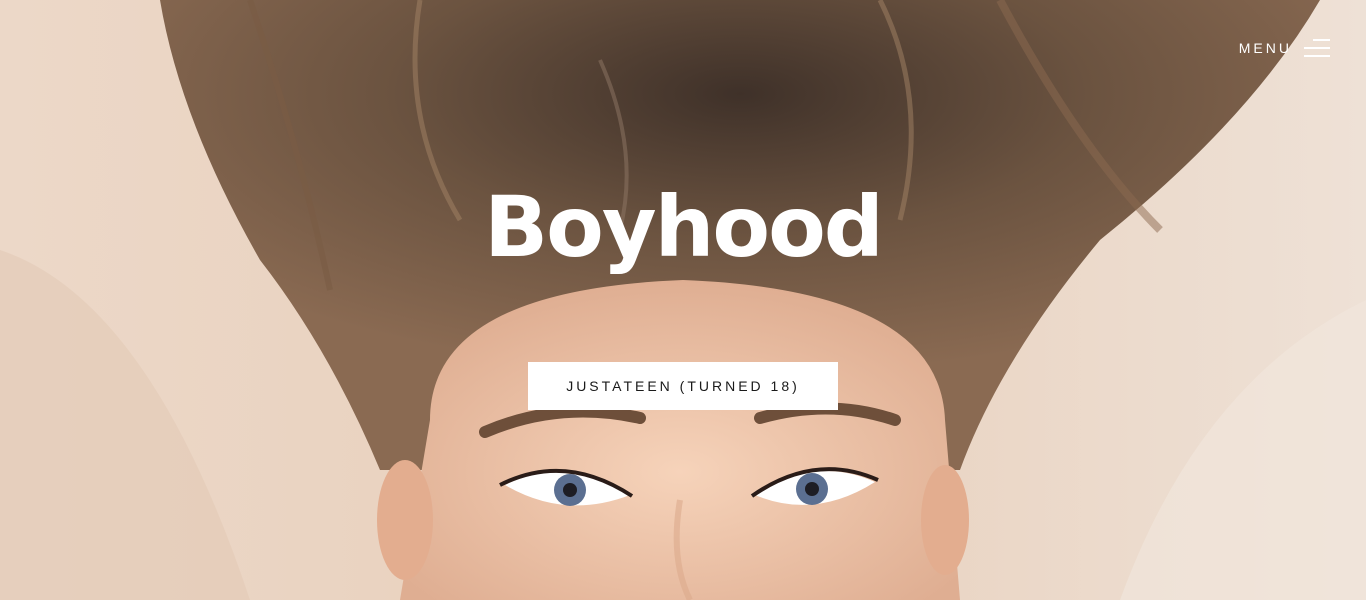 This screenshot has height=600, width=1366. I want to click on menu-button: MENU, so click(1284, 48).